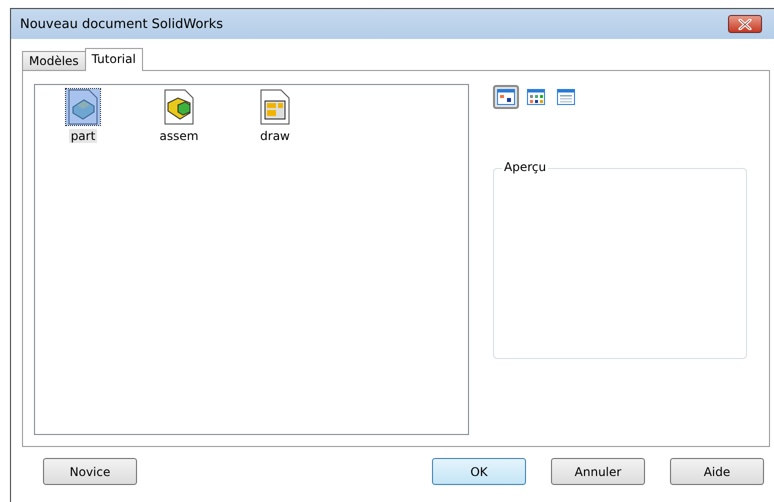 The image size is (774, 502). Describe the element at coordinates (83, 136) in the screenshot. I see `template-label: part` at that location.